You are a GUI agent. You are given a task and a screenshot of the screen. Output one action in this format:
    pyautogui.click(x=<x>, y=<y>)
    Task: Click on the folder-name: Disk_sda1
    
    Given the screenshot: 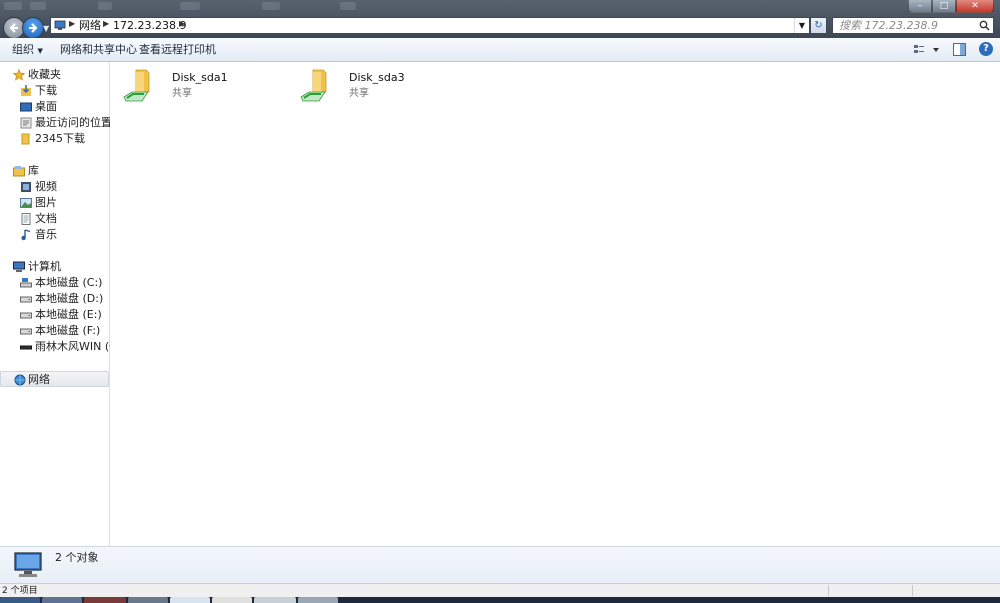 What is the action you would take?
    pyautogui.click(x=200, y=77)
    